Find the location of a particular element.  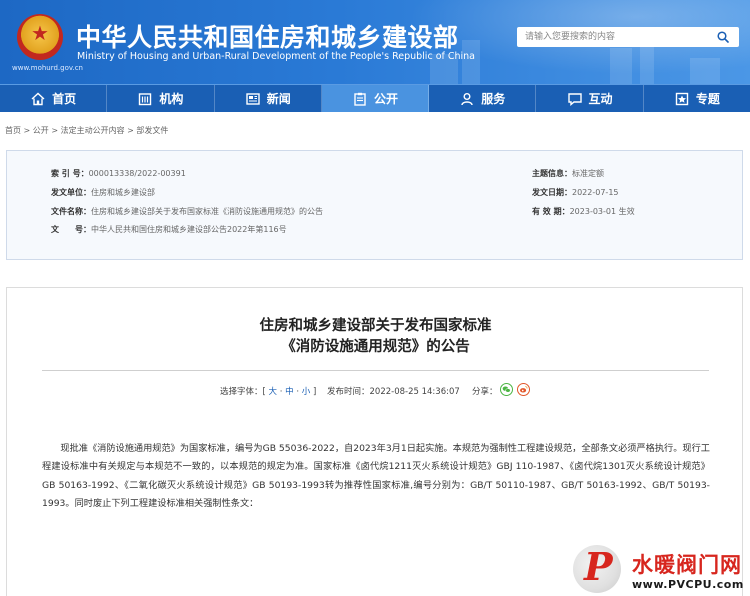

building-icon is located at coordinates (145, 98).